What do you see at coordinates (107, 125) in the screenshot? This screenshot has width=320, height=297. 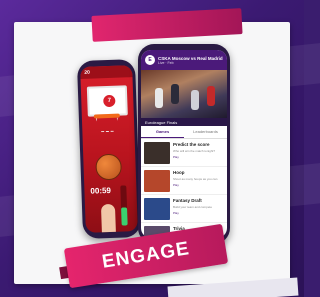 I see `hoop-net` at bounding box center [107, 125].